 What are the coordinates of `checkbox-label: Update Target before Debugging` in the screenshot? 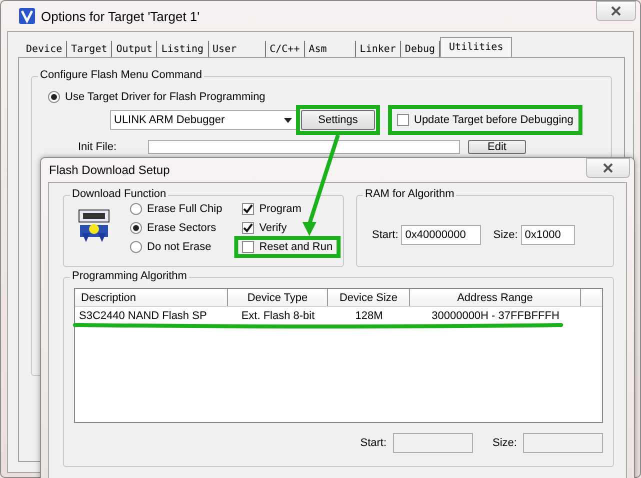 It's located at (494, 120).